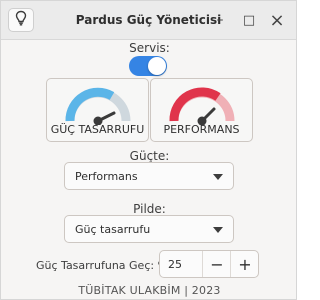  I want to click on gauge-high-icon, so click(202, 106).